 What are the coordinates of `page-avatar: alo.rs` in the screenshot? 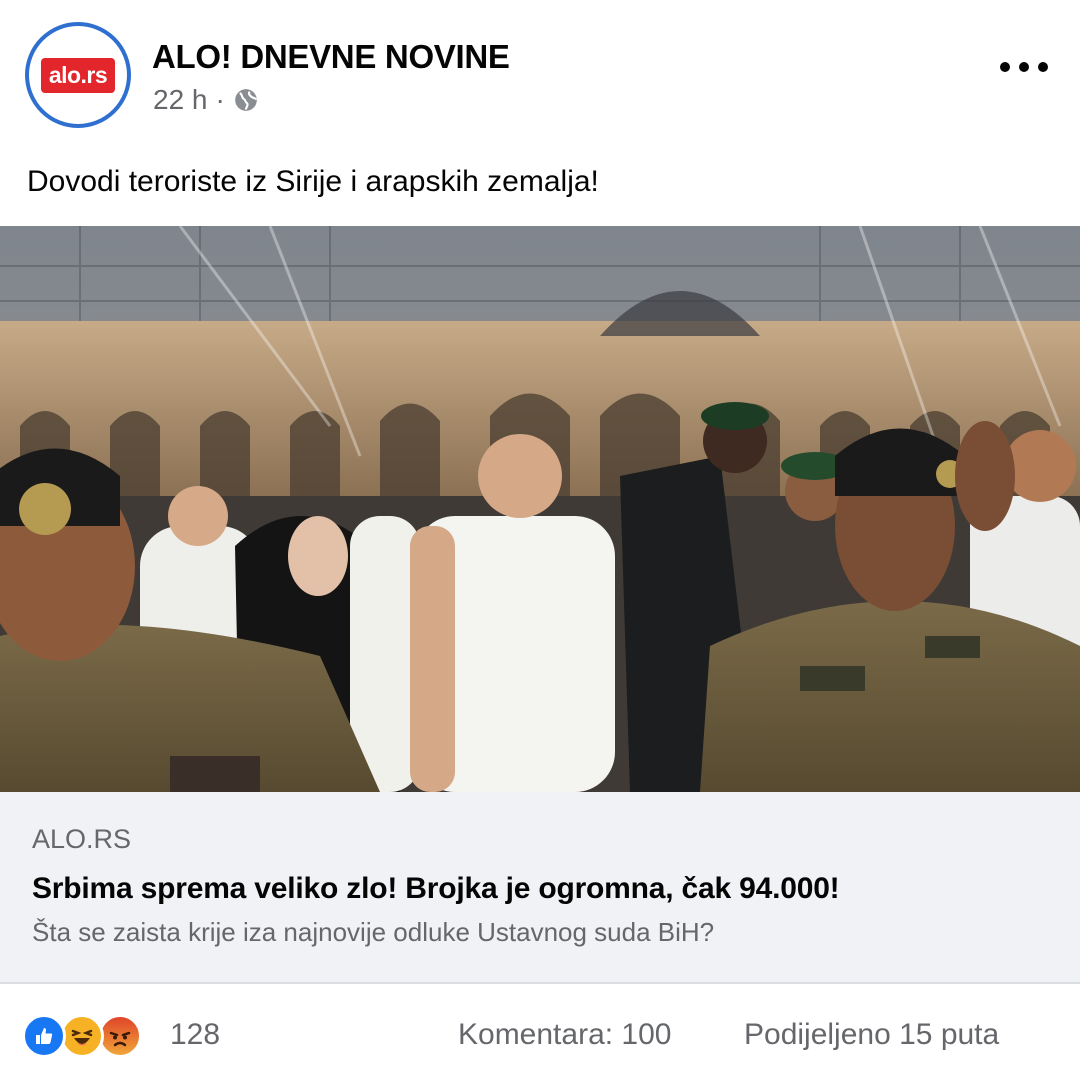 It's located at (78, 75).